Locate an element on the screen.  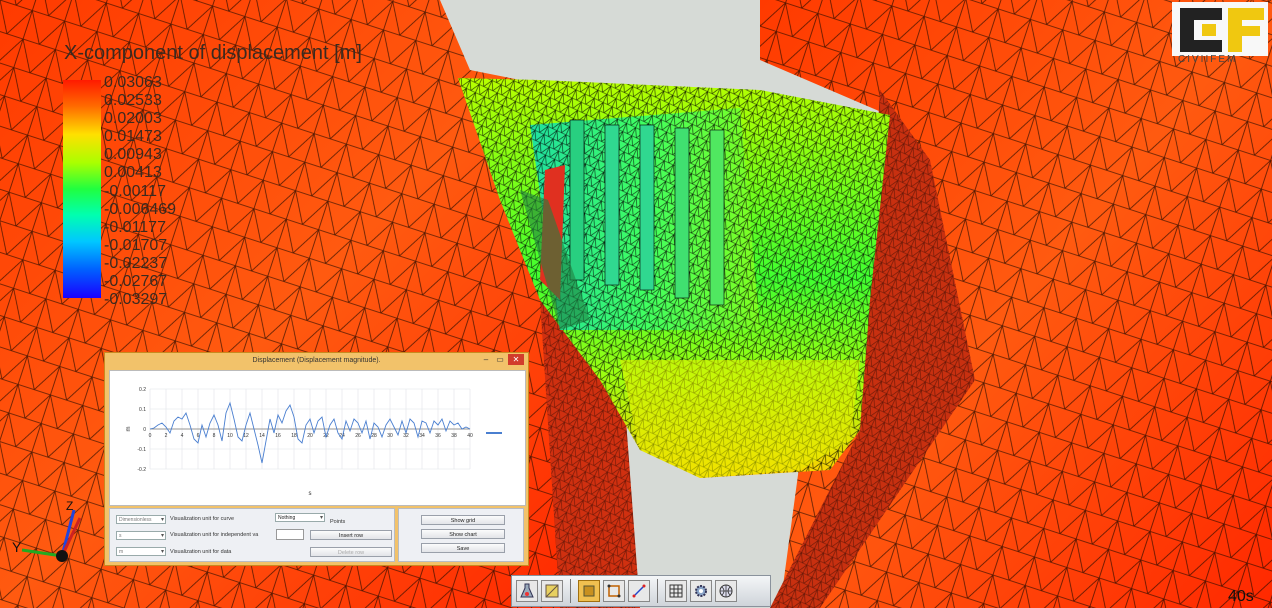
measure-line-icon is located at coordinates (639, 591).